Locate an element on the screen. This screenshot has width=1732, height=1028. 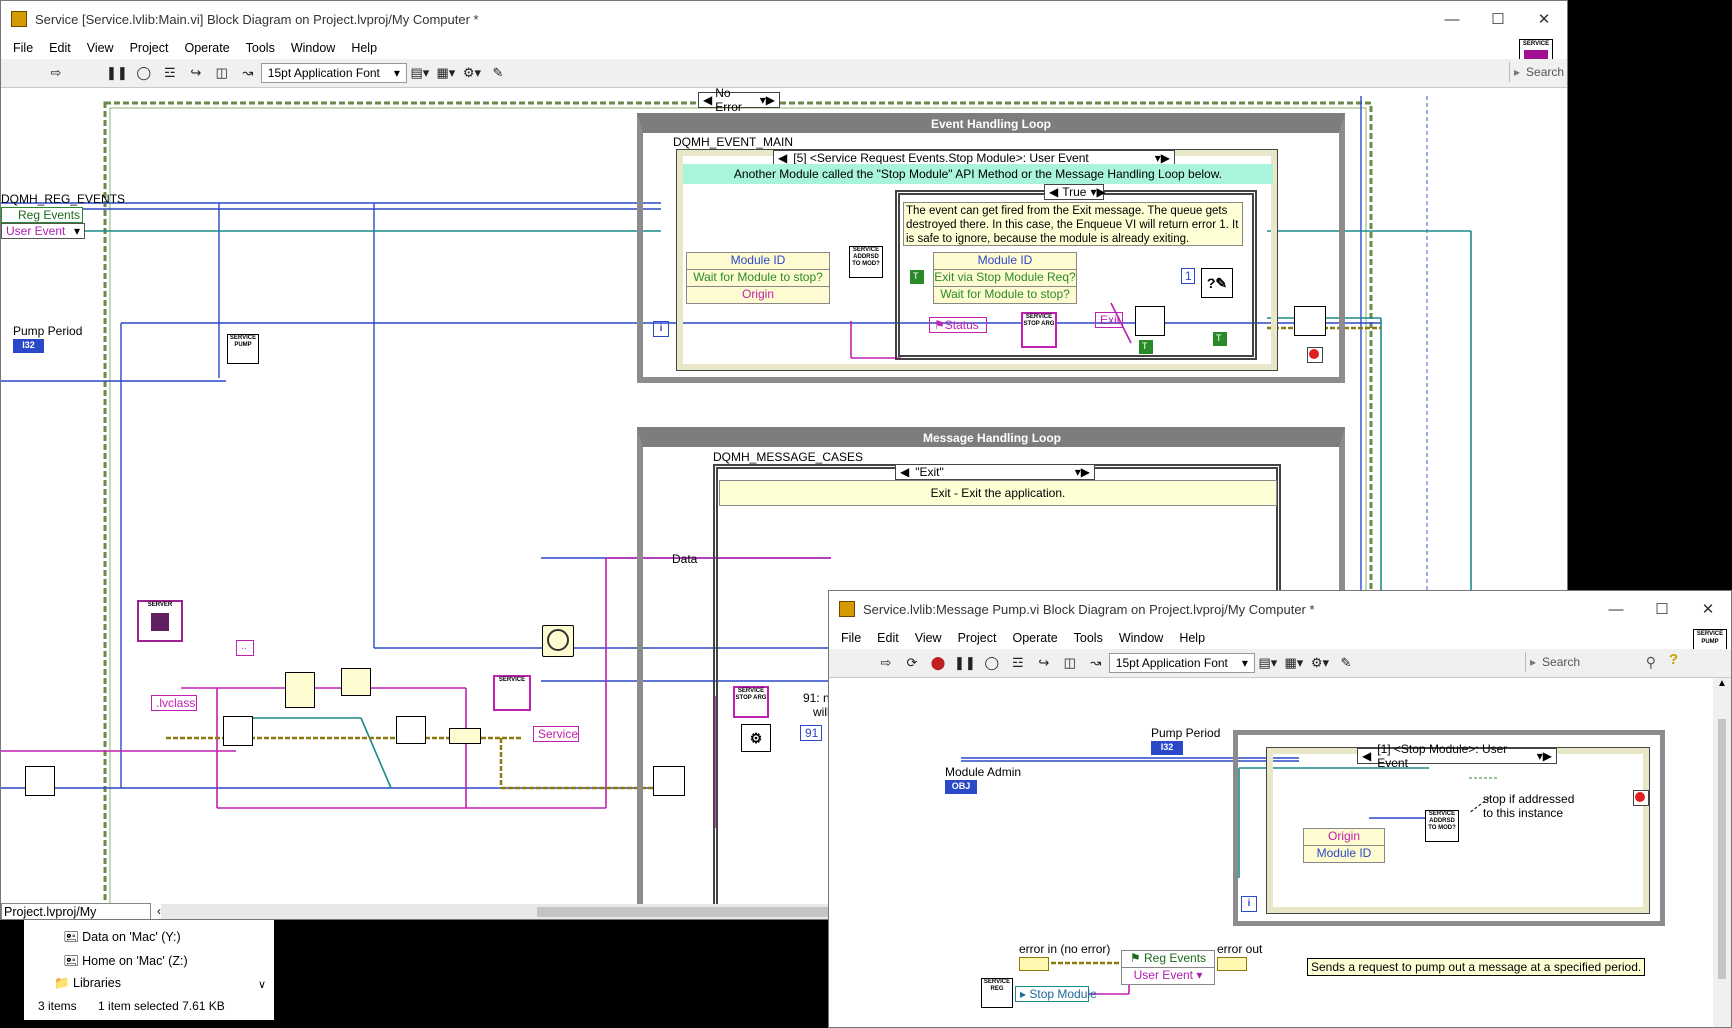
stop-arg-subvi-event: SERVICE STOP ARG is located at coordinates (1039, 330).